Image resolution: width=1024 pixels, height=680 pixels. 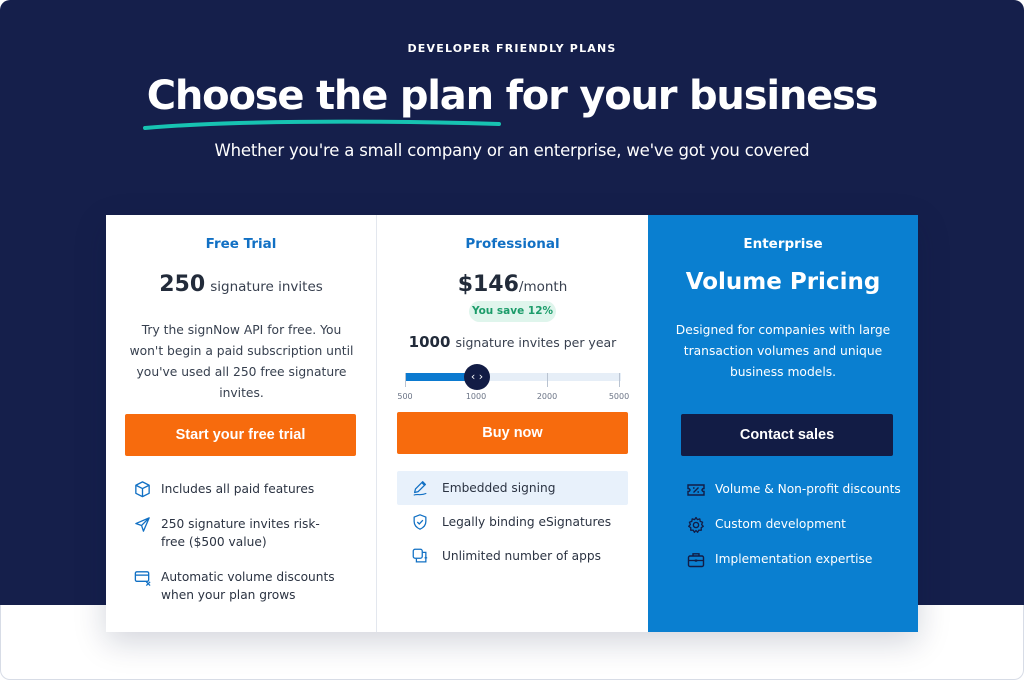 What do you see at coordinates (142, 577) in the screenshot?
I see `card-discount-icon` at bounding box center [142, 577].